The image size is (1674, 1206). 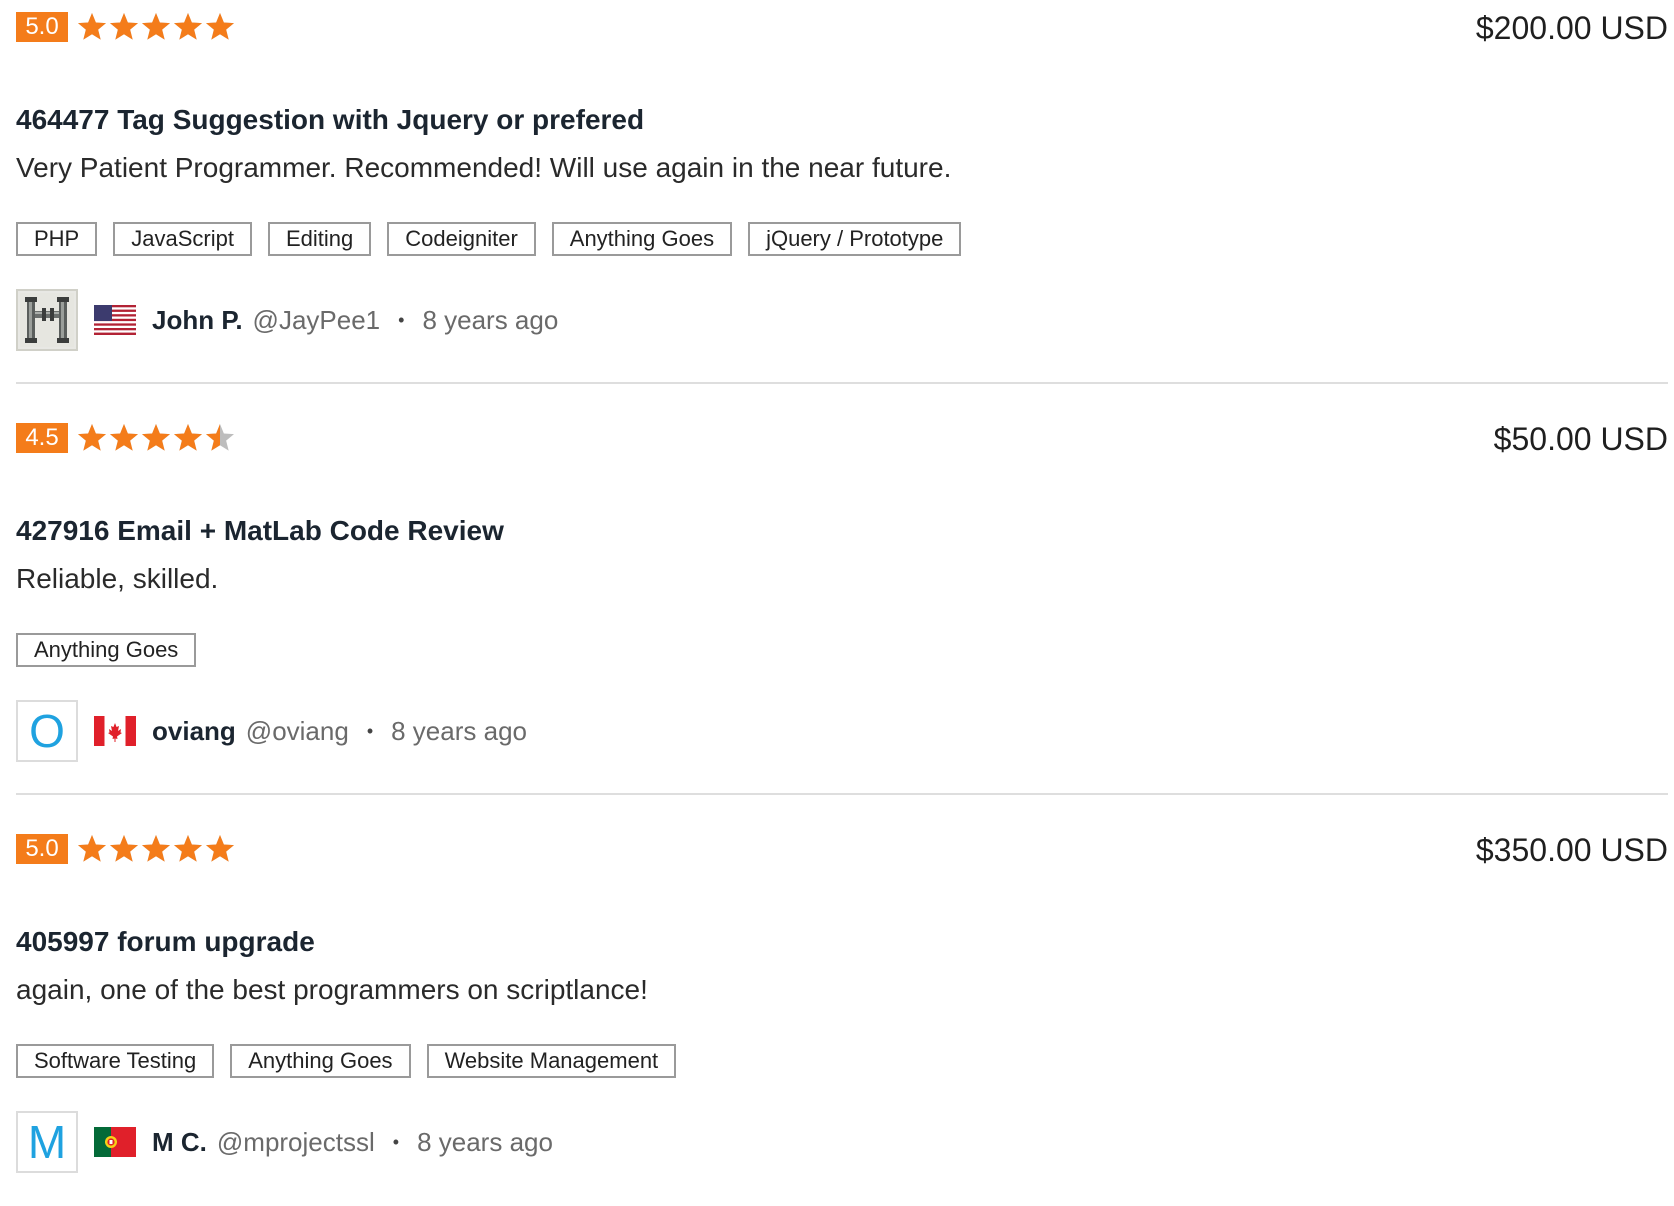 What do you see at coordinates (220, 437) in the screenshot?
I see `star-half-icon` at bounding box center [220, 437].